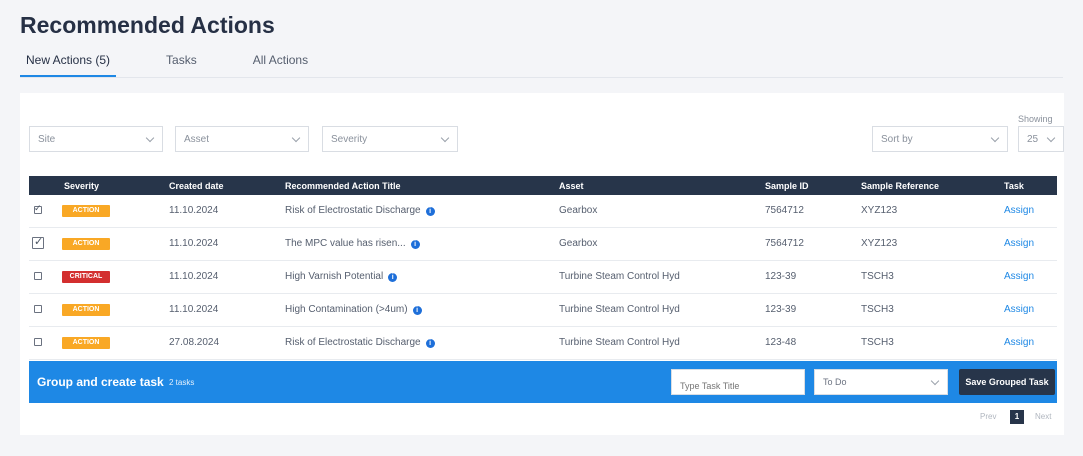 The width and height of the screenshot is (1083, 456). I want to click on created-date: 27.08.2024, so click(194, 342).